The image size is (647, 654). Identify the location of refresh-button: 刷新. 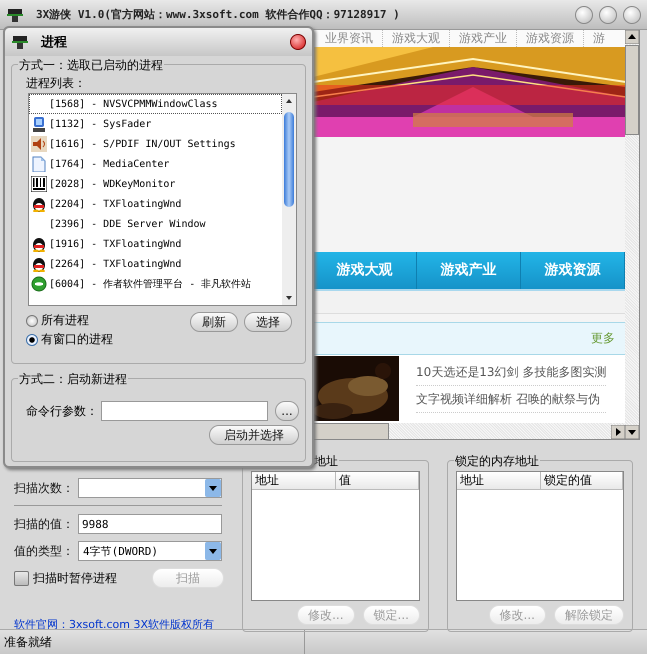
(214, 322).